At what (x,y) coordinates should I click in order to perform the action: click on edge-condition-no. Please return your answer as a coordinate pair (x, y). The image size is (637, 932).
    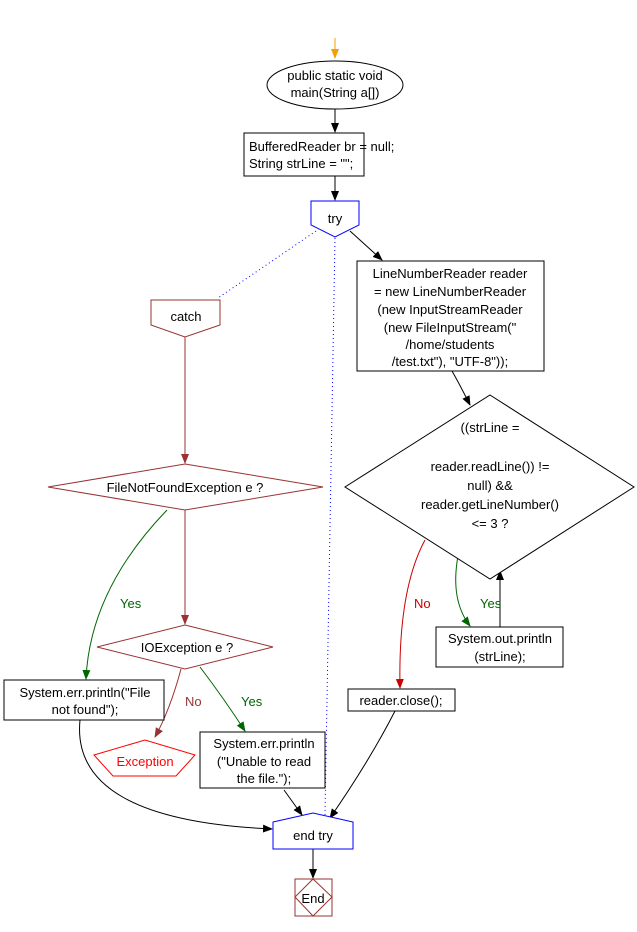
    Looking at the image, I should click on (410, 614).